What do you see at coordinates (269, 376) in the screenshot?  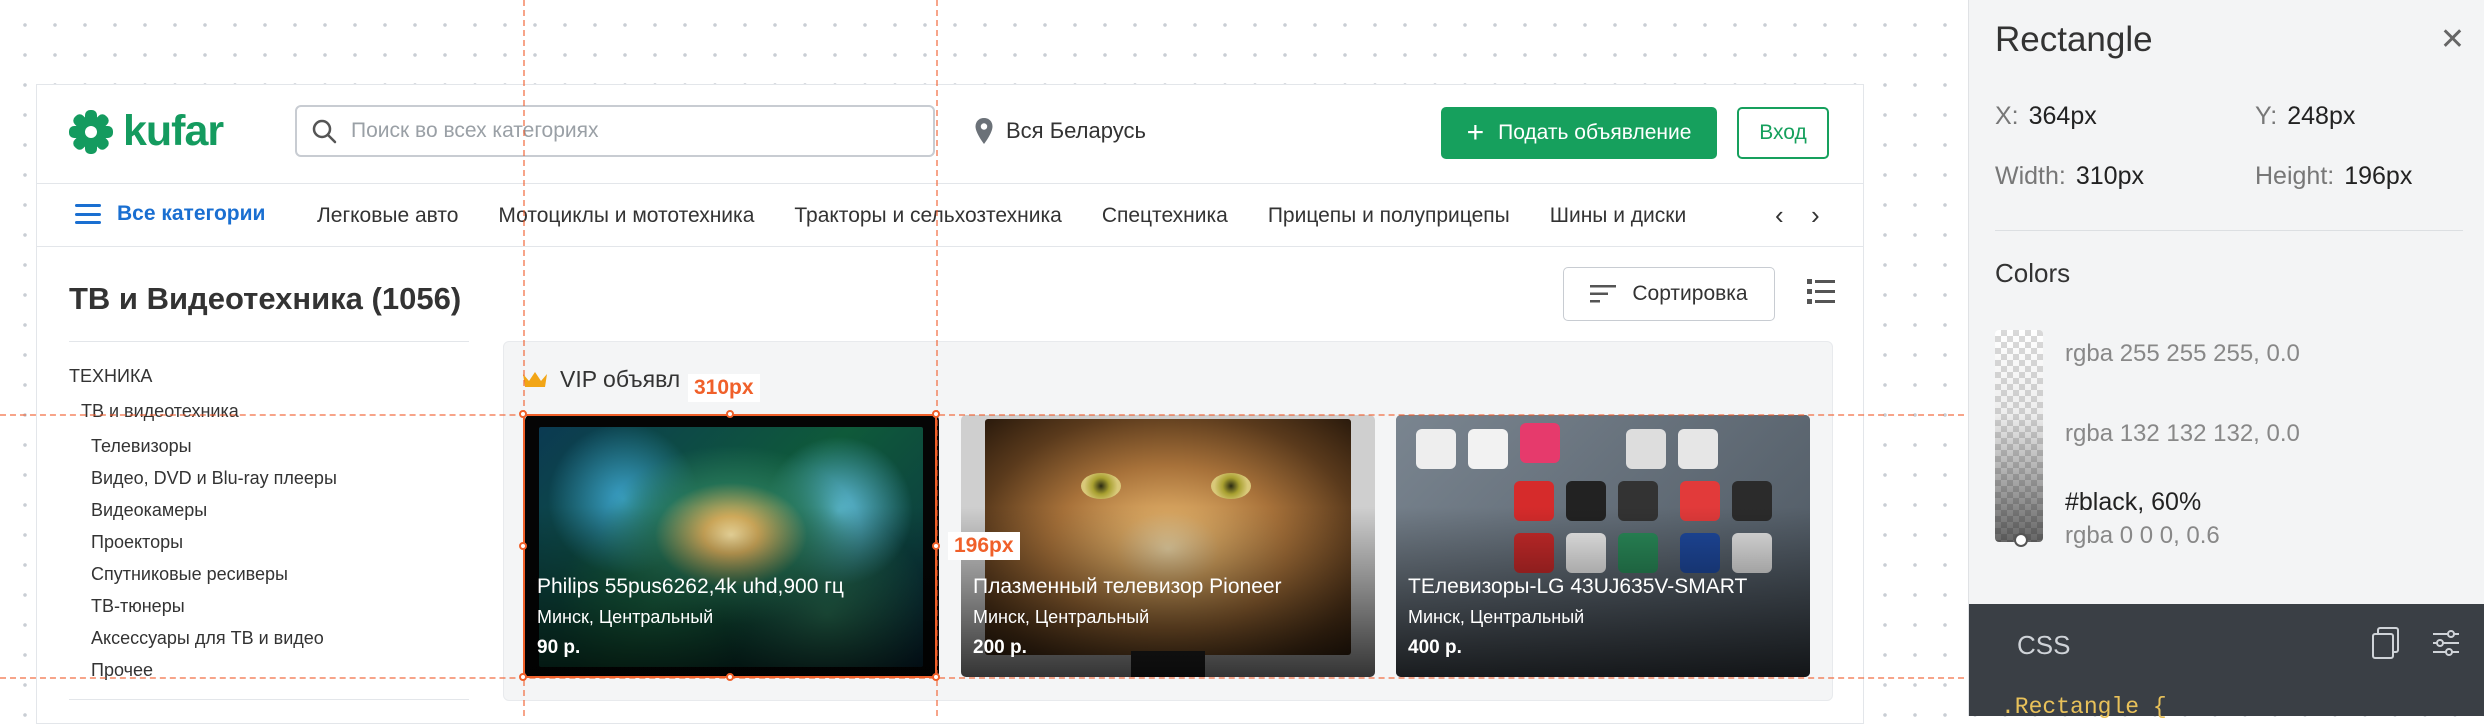 I see `sidebar-top-category: ТЕХНИКА` at bounding box center [269, 376].